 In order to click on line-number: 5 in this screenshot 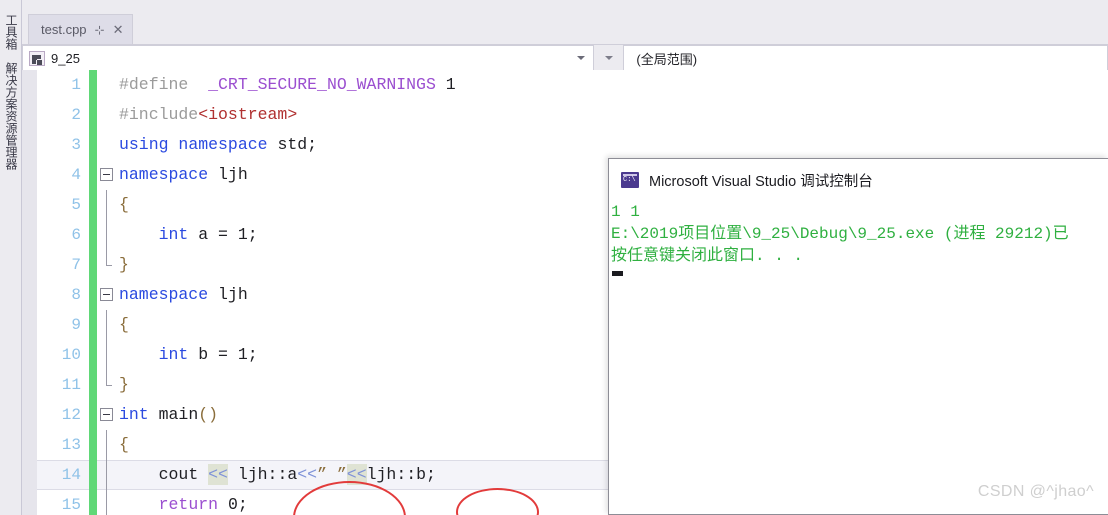, I will do `click(76, 205)`.